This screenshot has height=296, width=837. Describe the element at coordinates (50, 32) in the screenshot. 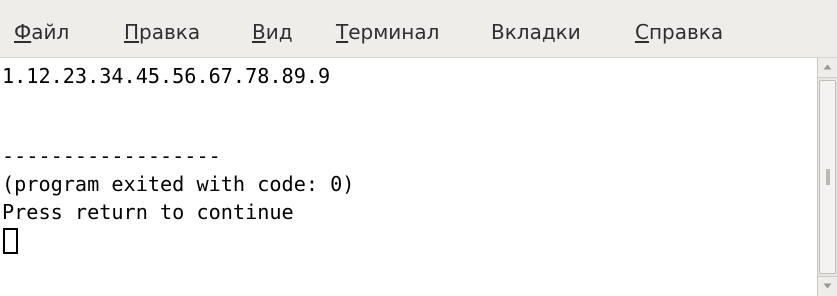

I see `menu-file-label-post: айл` at that location.